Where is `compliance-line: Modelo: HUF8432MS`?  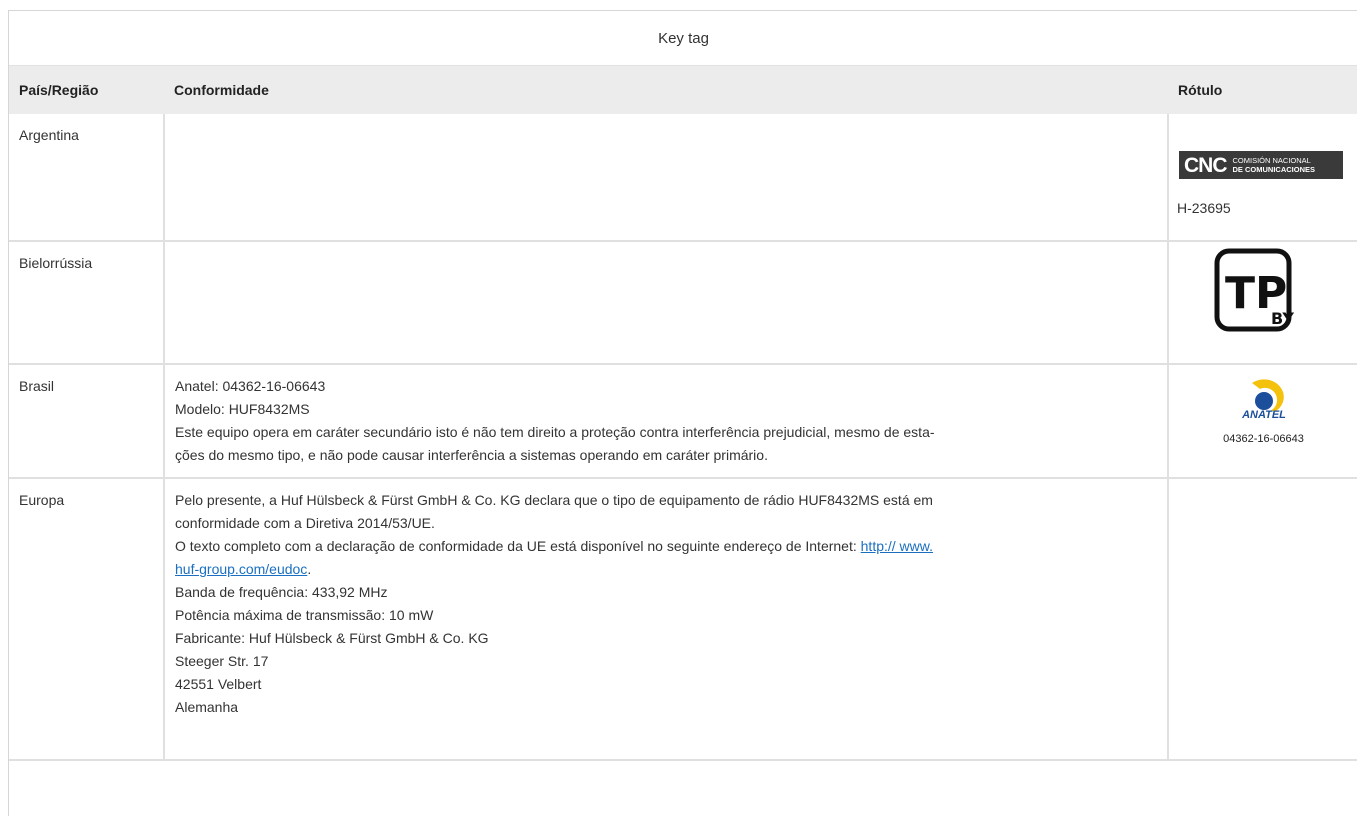
compliance-line: Modelo: HUF8432MS is located at coordinates (242, 409).